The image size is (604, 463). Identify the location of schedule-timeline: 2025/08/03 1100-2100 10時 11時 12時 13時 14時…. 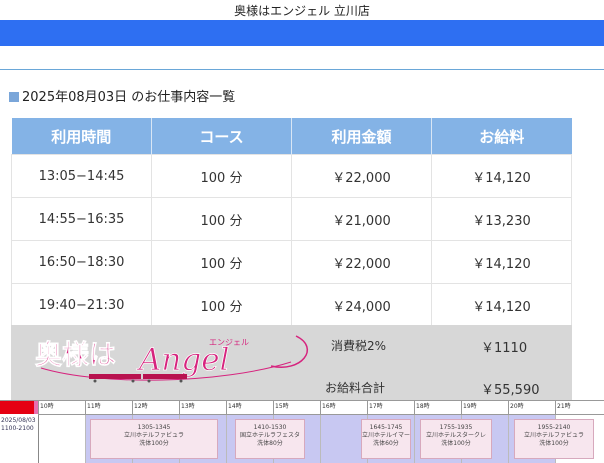
(302, 431).